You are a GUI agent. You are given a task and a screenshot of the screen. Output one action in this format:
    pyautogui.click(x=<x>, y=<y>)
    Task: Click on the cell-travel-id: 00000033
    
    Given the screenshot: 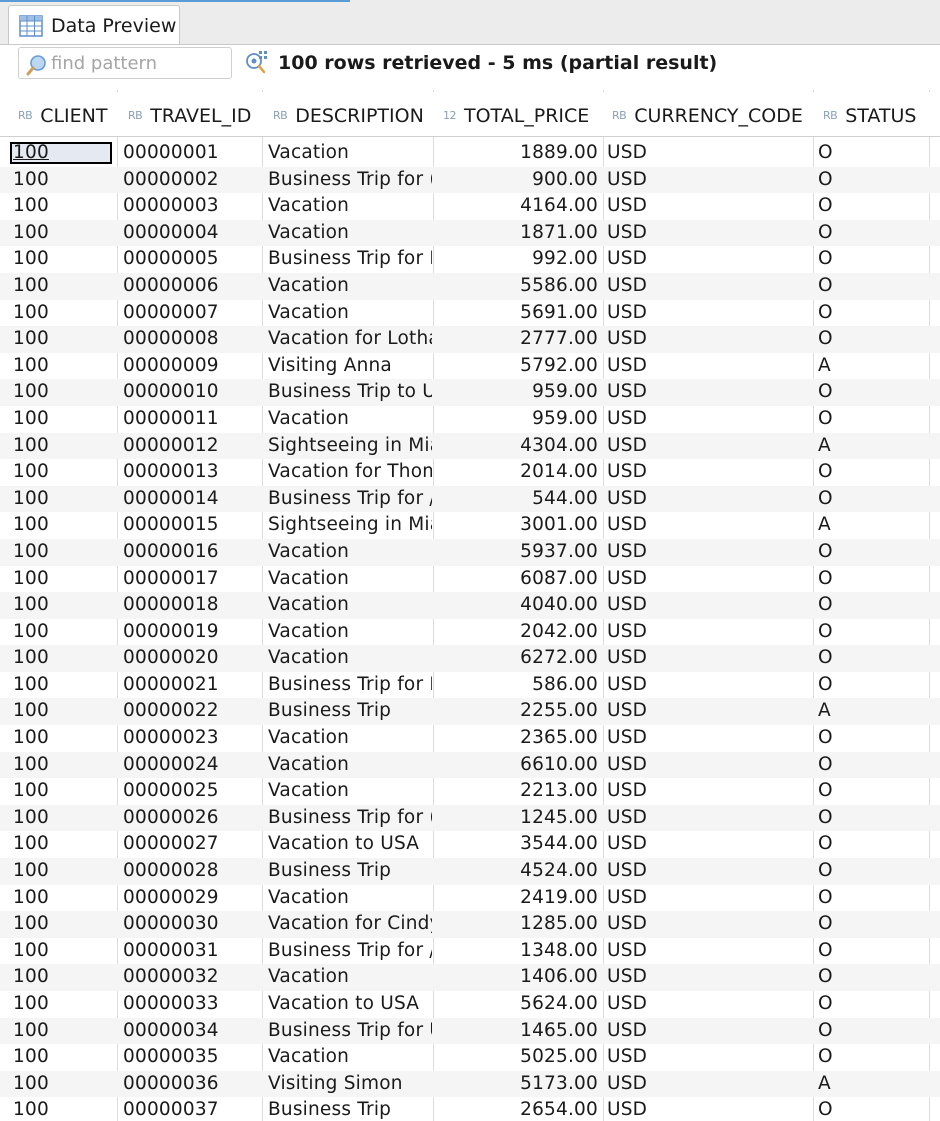 What is the action you would take?
    pyautogui.click(x=192, y=1004)
    